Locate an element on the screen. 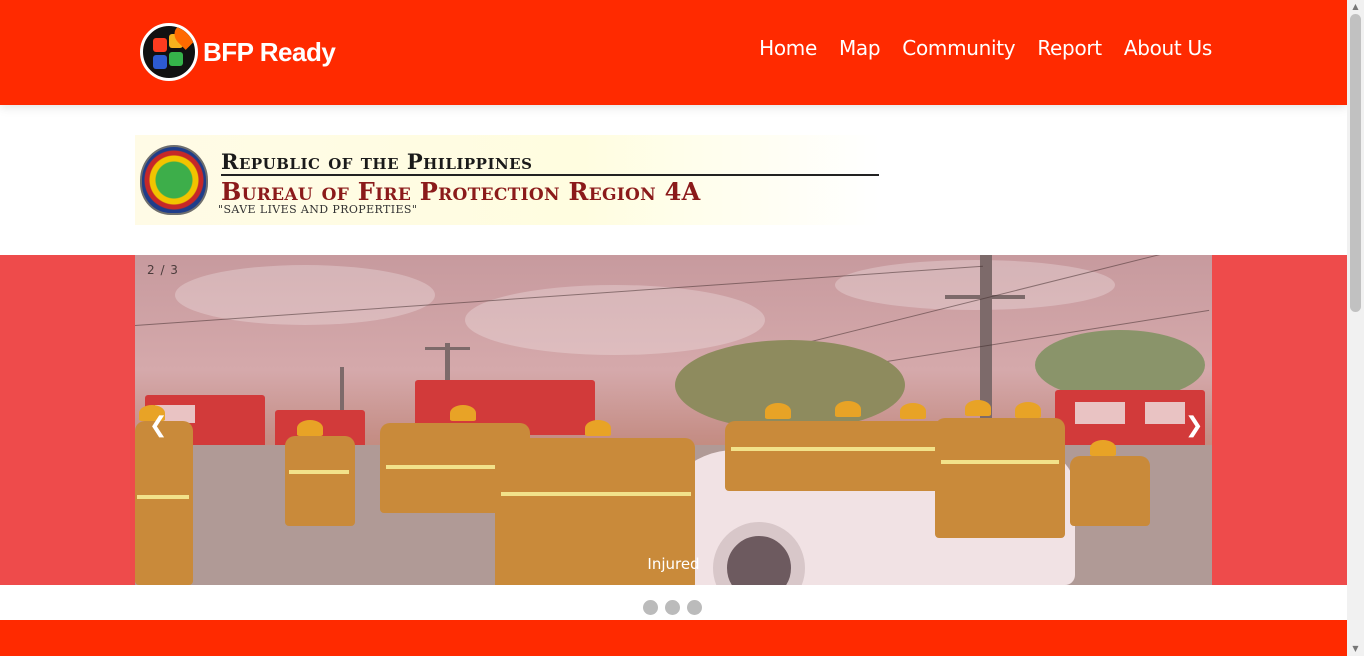  scroll-up-arrow-icon: ▲ is located at coordinates (1355, 7).